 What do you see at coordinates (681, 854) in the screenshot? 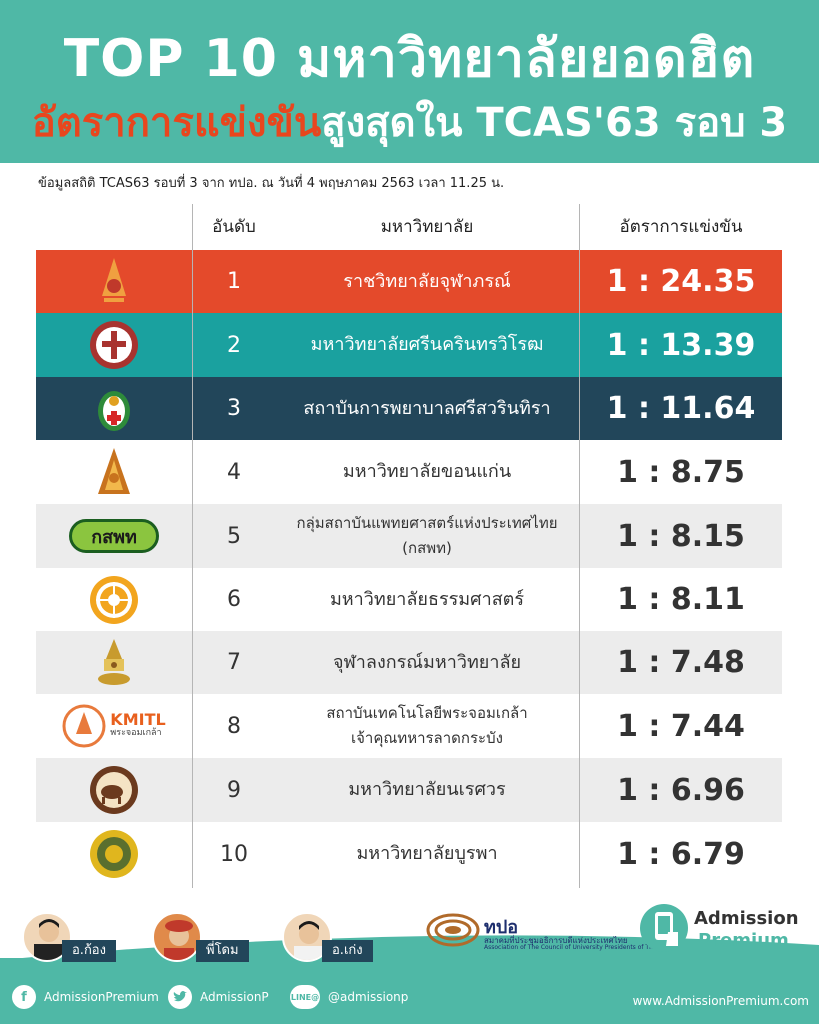
I see `ratio-value: 1 : 6.79` at bounding box center [681, 854].